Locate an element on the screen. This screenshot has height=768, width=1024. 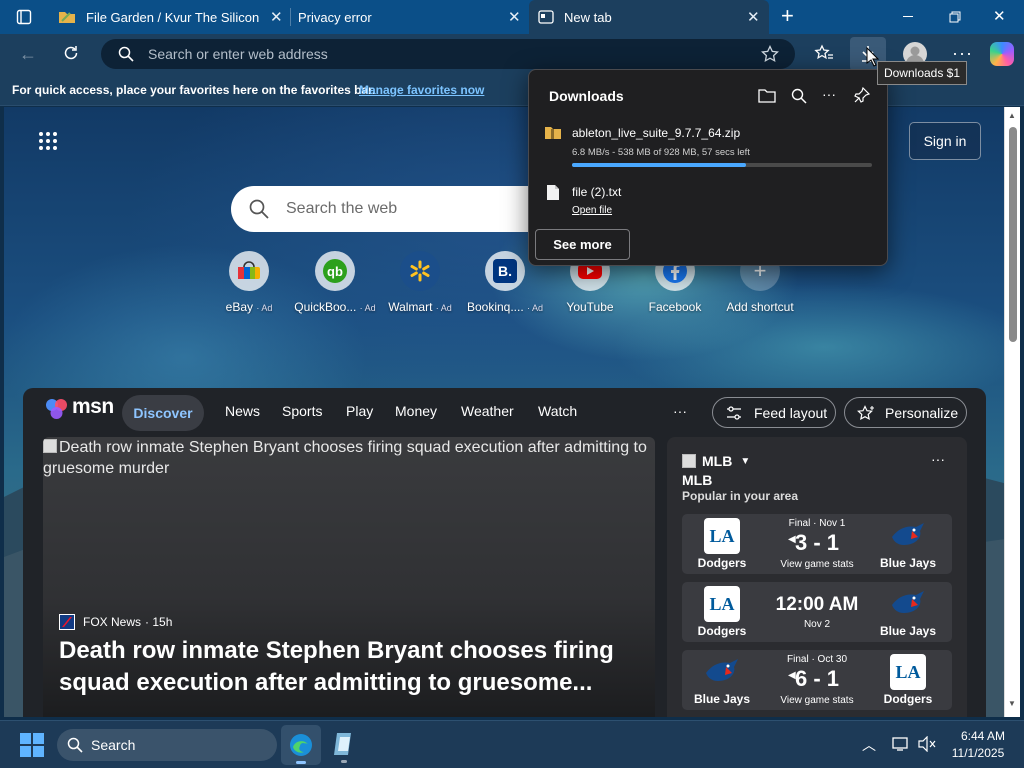
favorites-icon is located at coordinates (824, 53).